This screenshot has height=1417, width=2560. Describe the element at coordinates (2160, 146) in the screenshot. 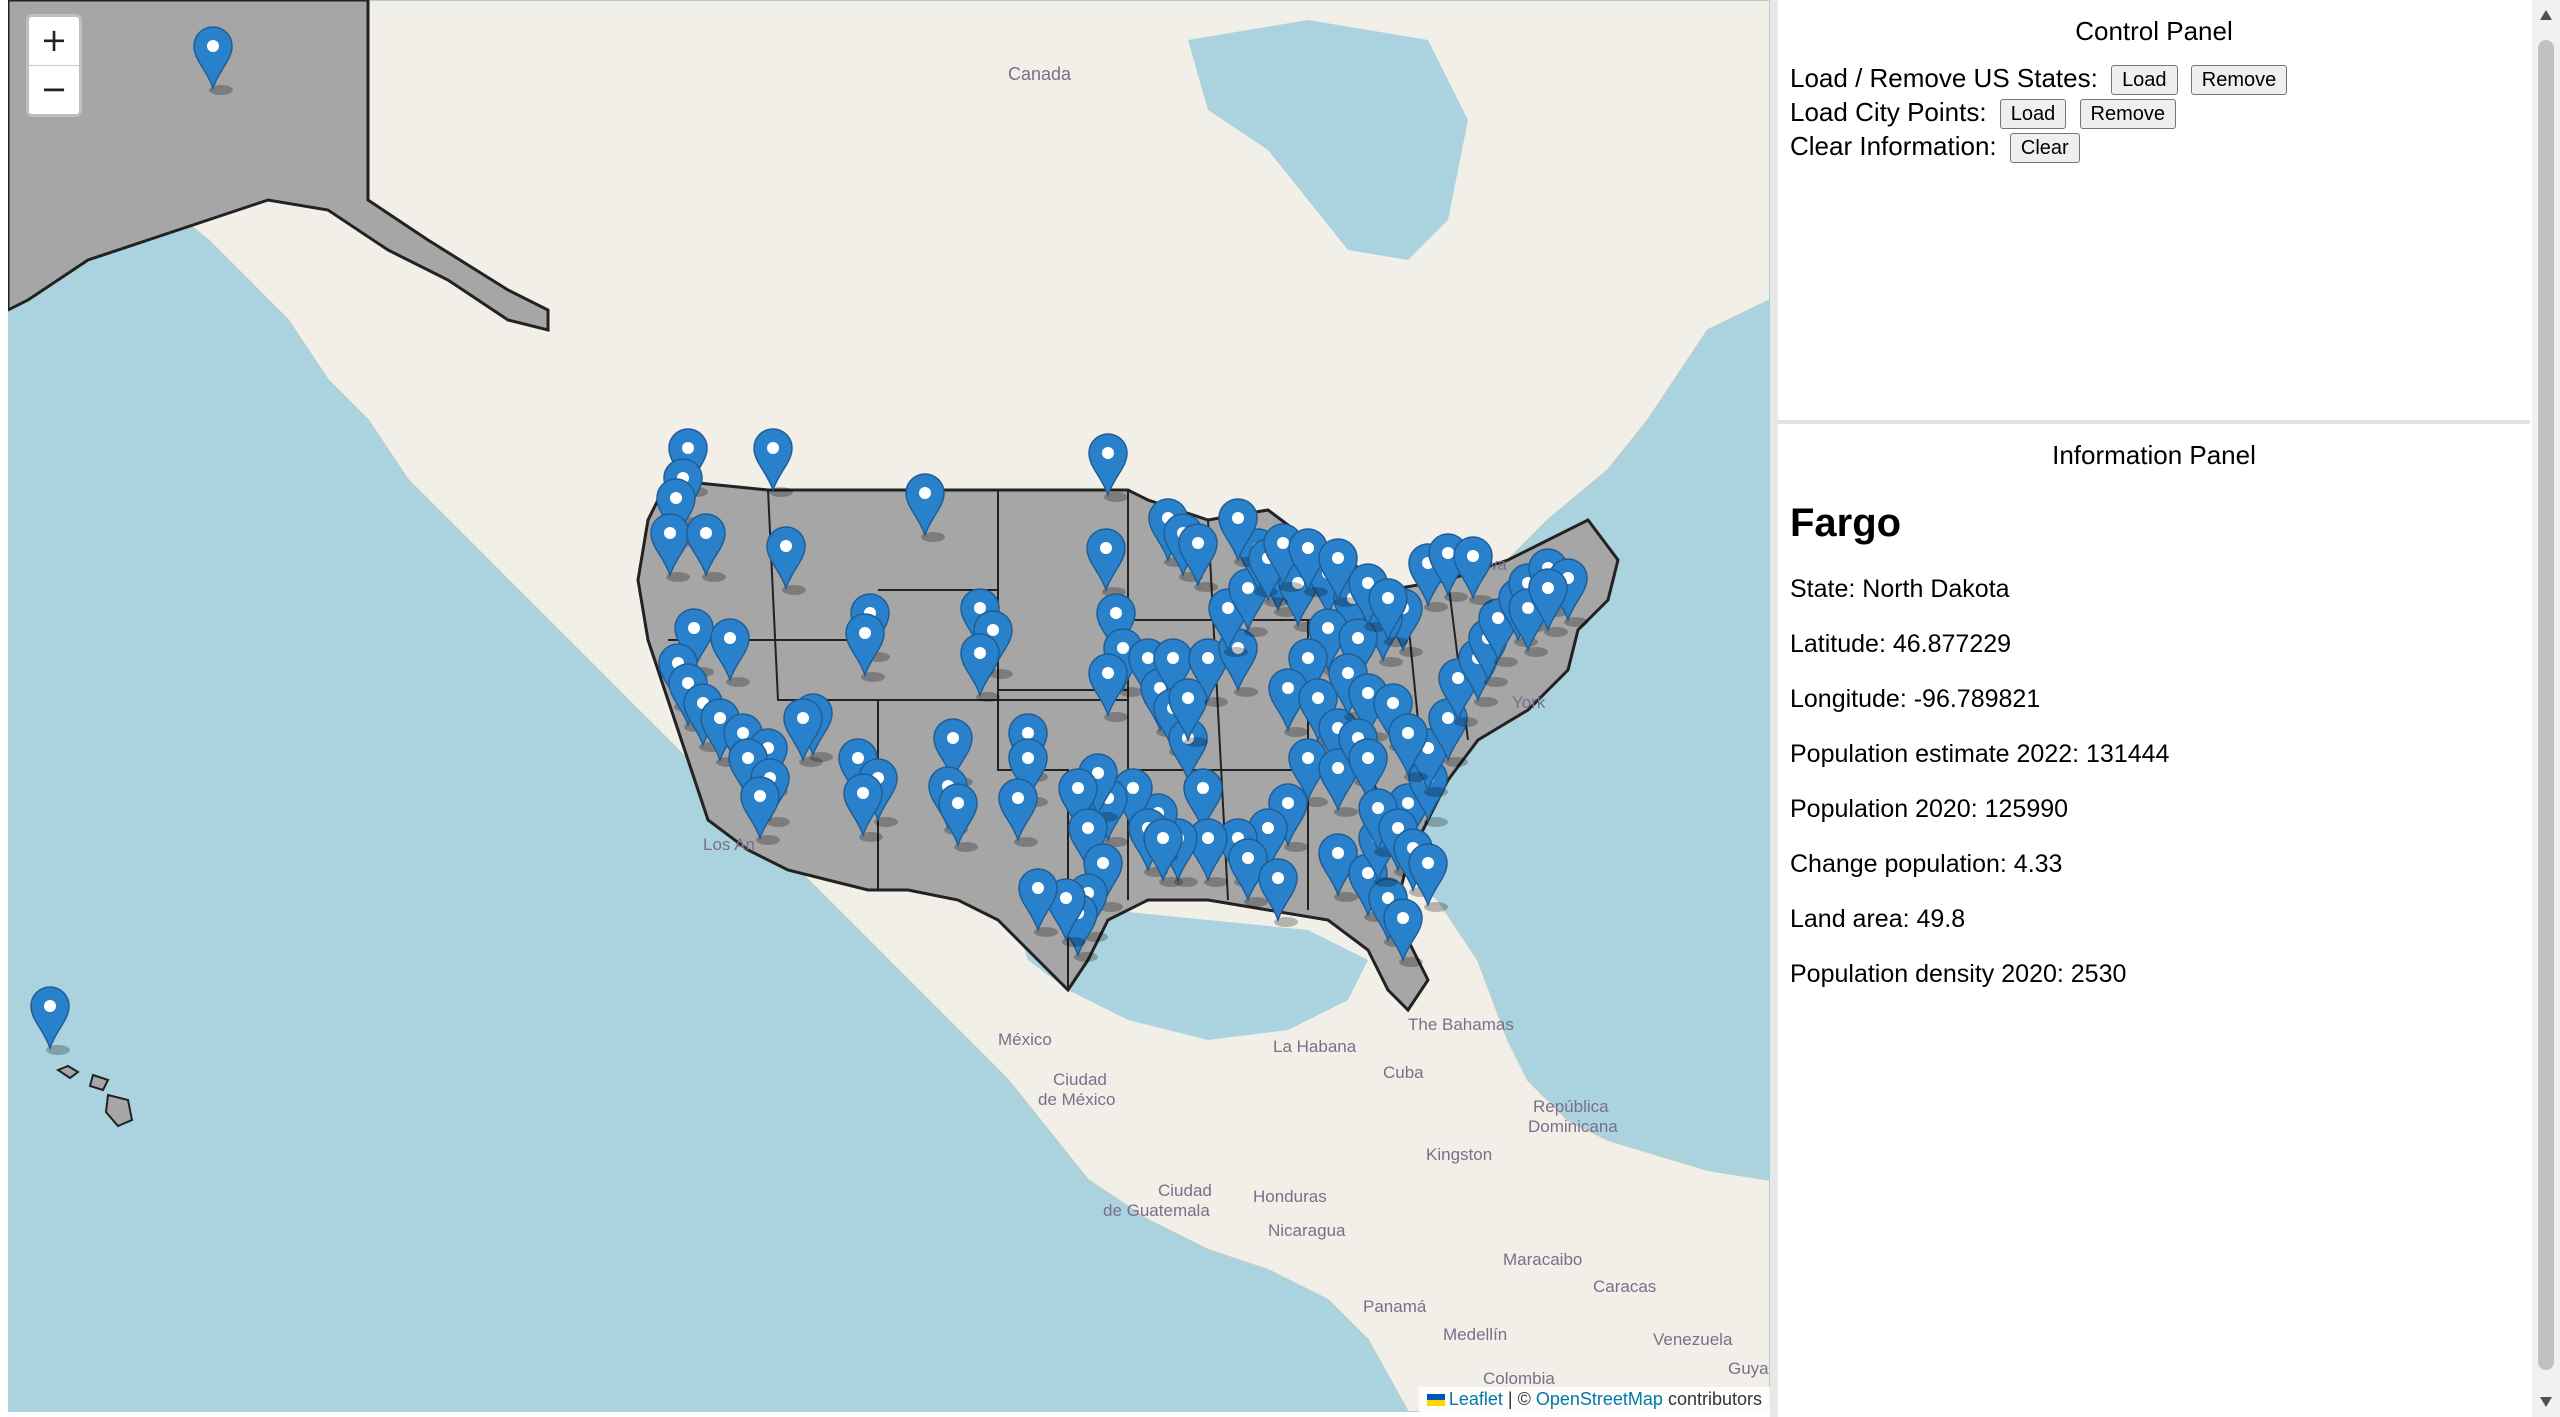

I see `clear-control-row: Clear Information: Clear` at that location.